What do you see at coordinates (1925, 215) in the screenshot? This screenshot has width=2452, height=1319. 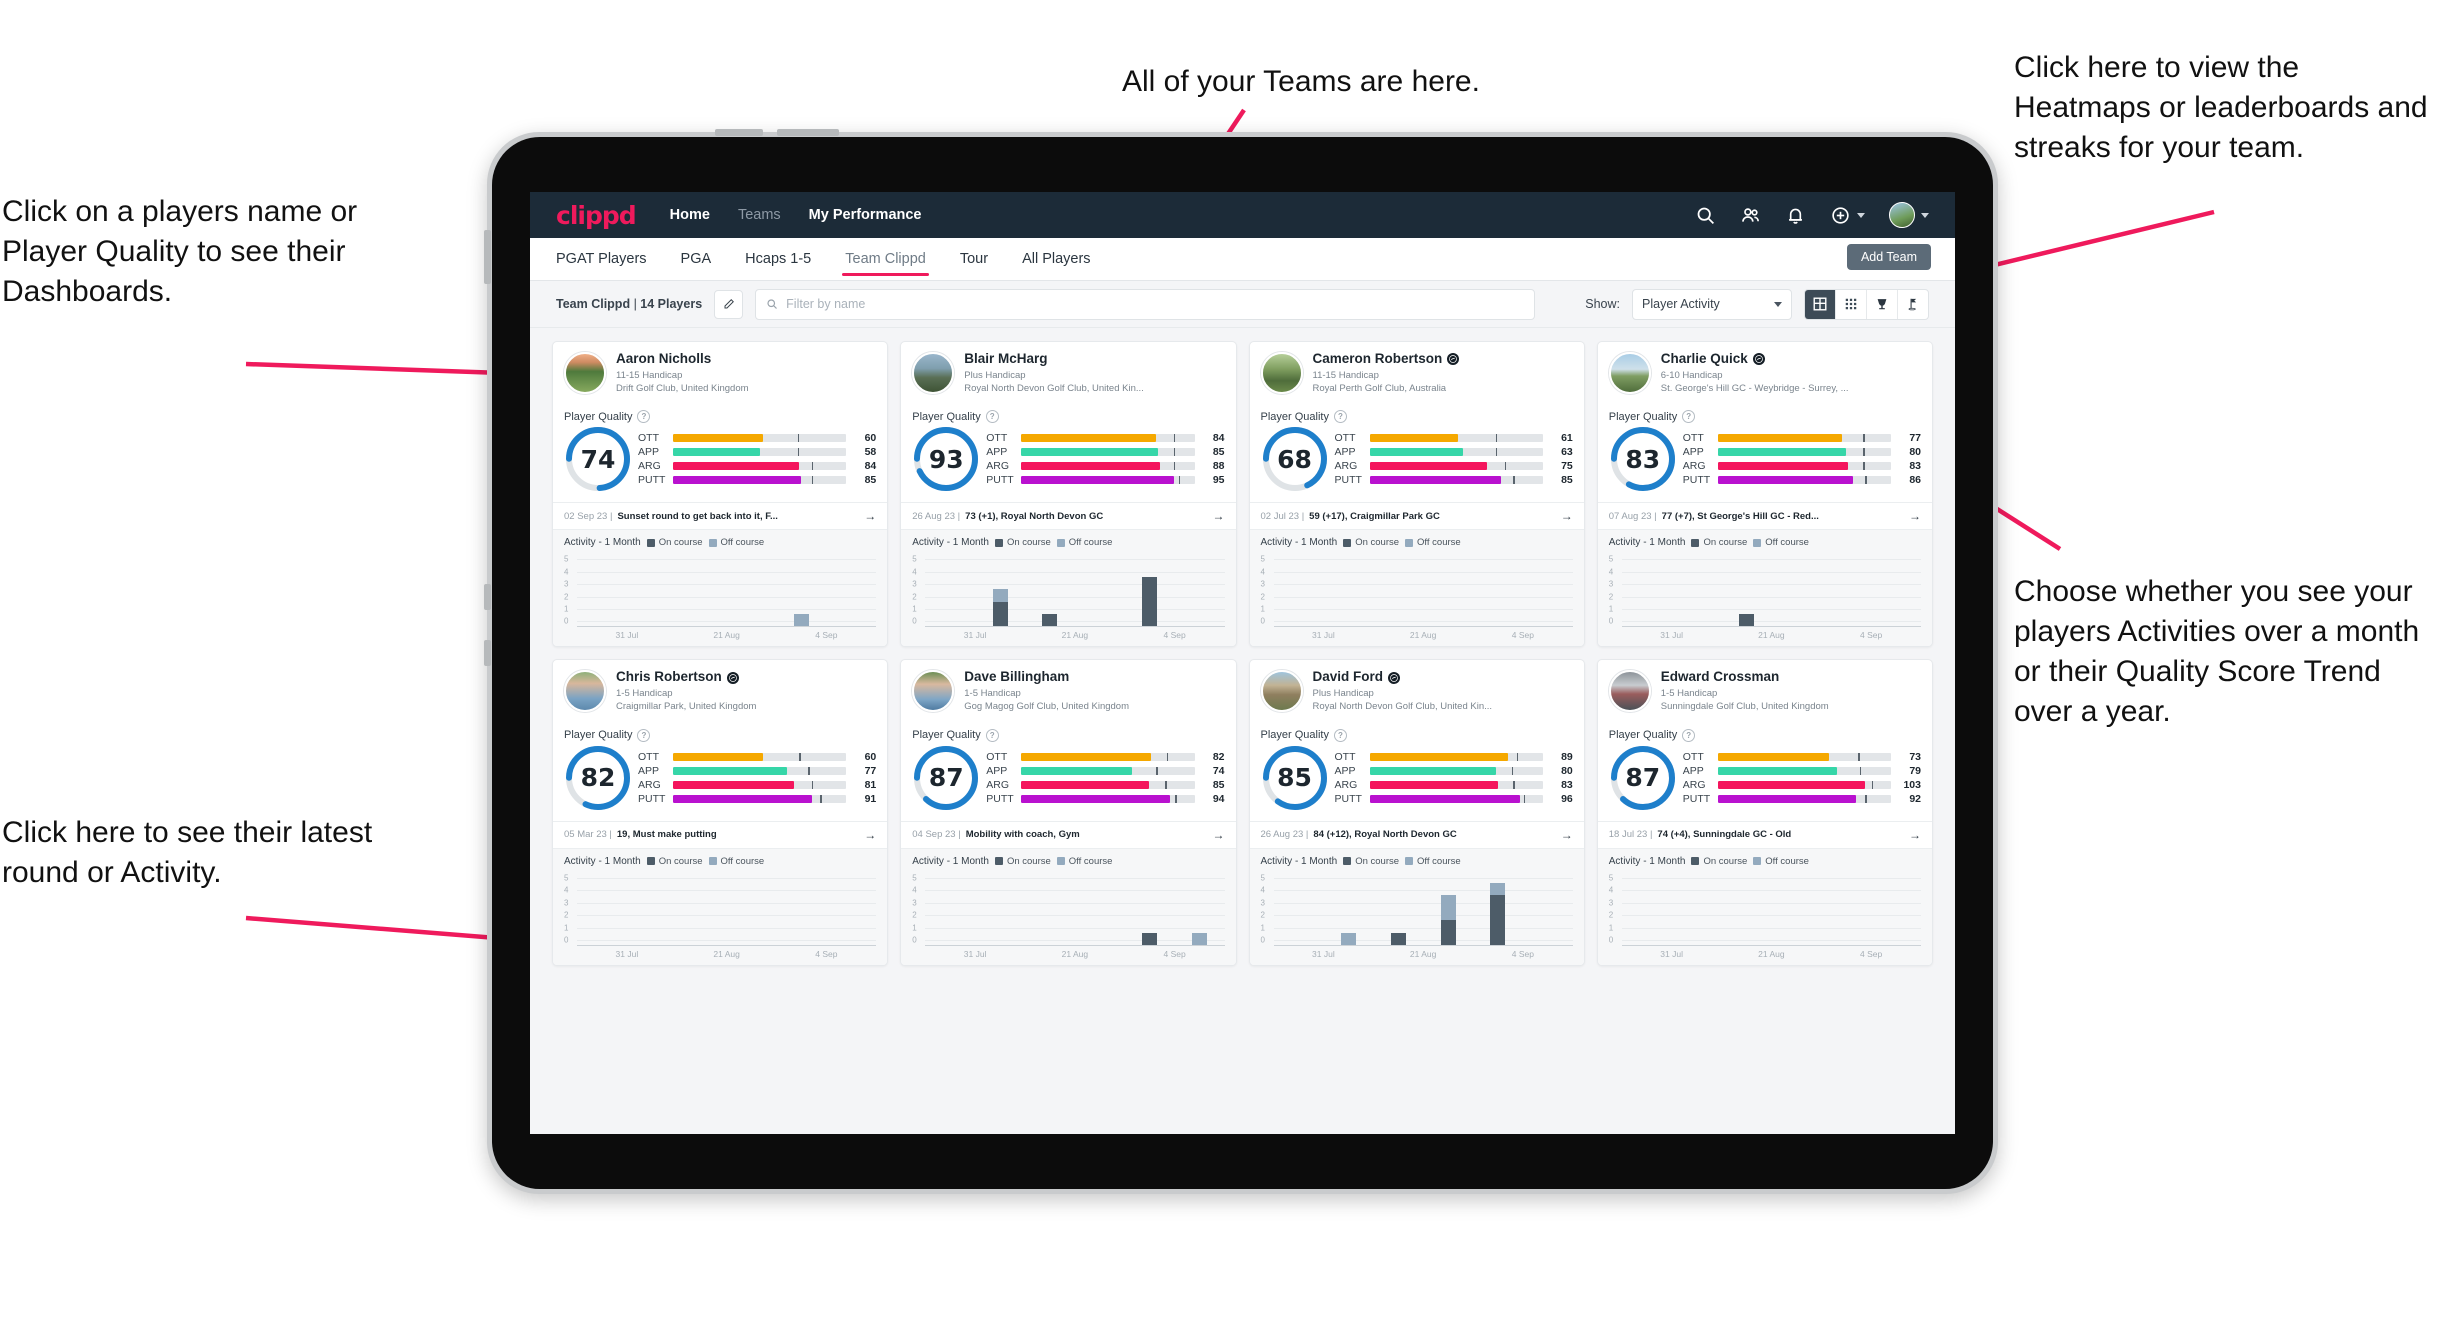 I see `avatar-chevron-down-icon` at bounding box center [1925, 215].